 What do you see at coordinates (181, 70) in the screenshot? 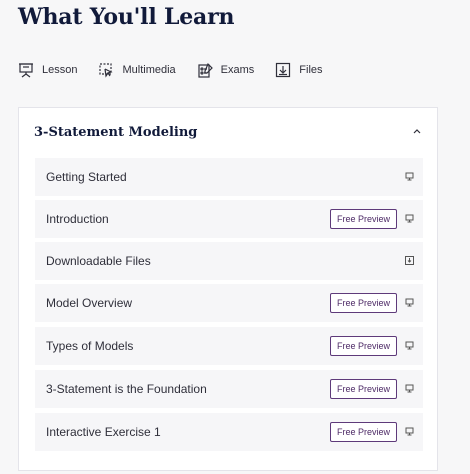
I see `content-type-legend: Lesson Multimedia Exams Files` at bounding box center [181, 70].